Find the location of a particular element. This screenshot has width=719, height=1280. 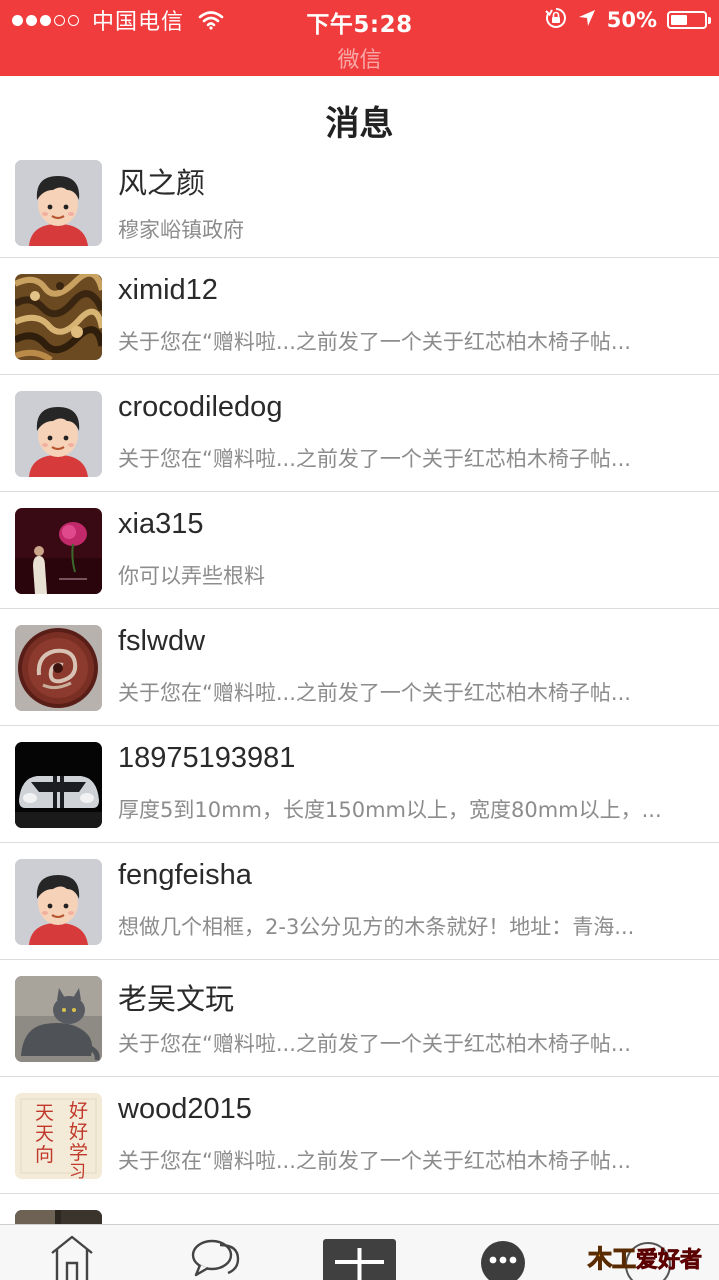

contact-name: 老吴文玩 is located at coordinates (176, 1000).